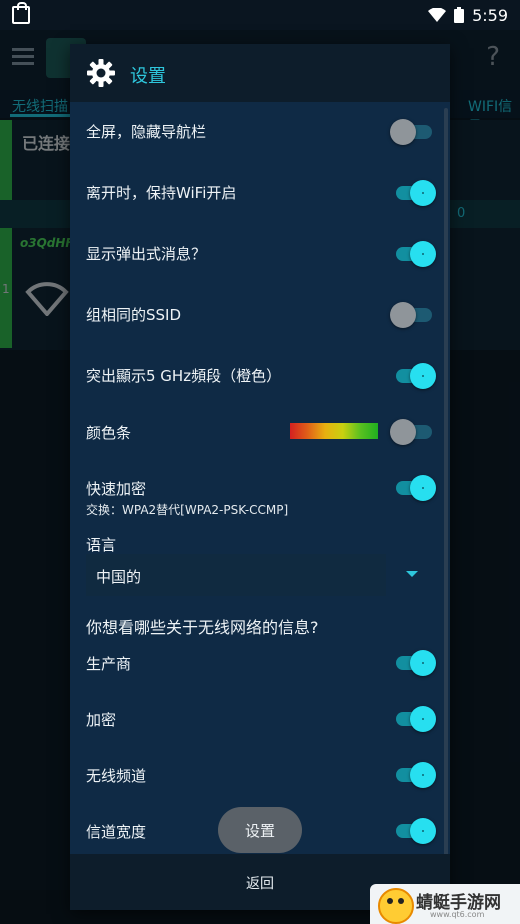 Image resolution: width=520 pixels, height=924 pixels. What do you see at coordinates (396, 906) in the screenshot?
I see `watermark-logo` at bounding box center [396, 906].